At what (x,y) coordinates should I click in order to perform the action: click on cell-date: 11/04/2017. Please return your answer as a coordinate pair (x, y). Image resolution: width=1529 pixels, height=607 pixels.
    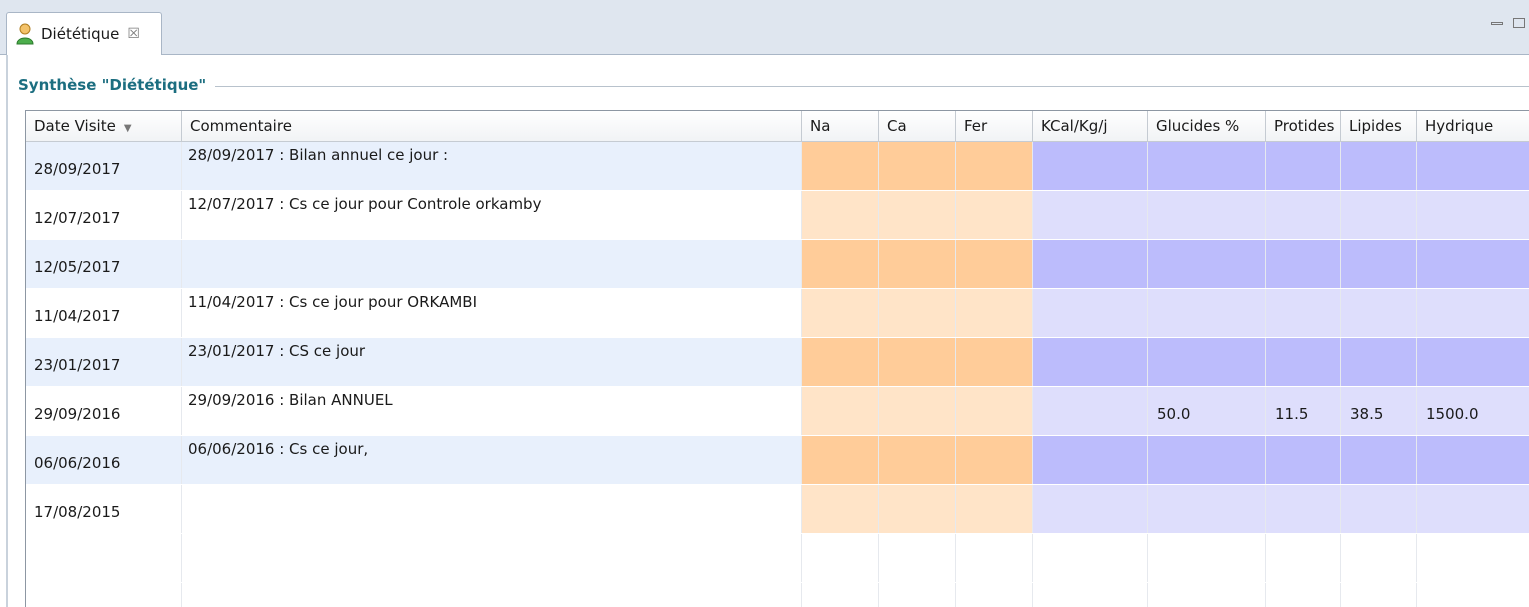
    Looking at the image, I should click on (104, 313).